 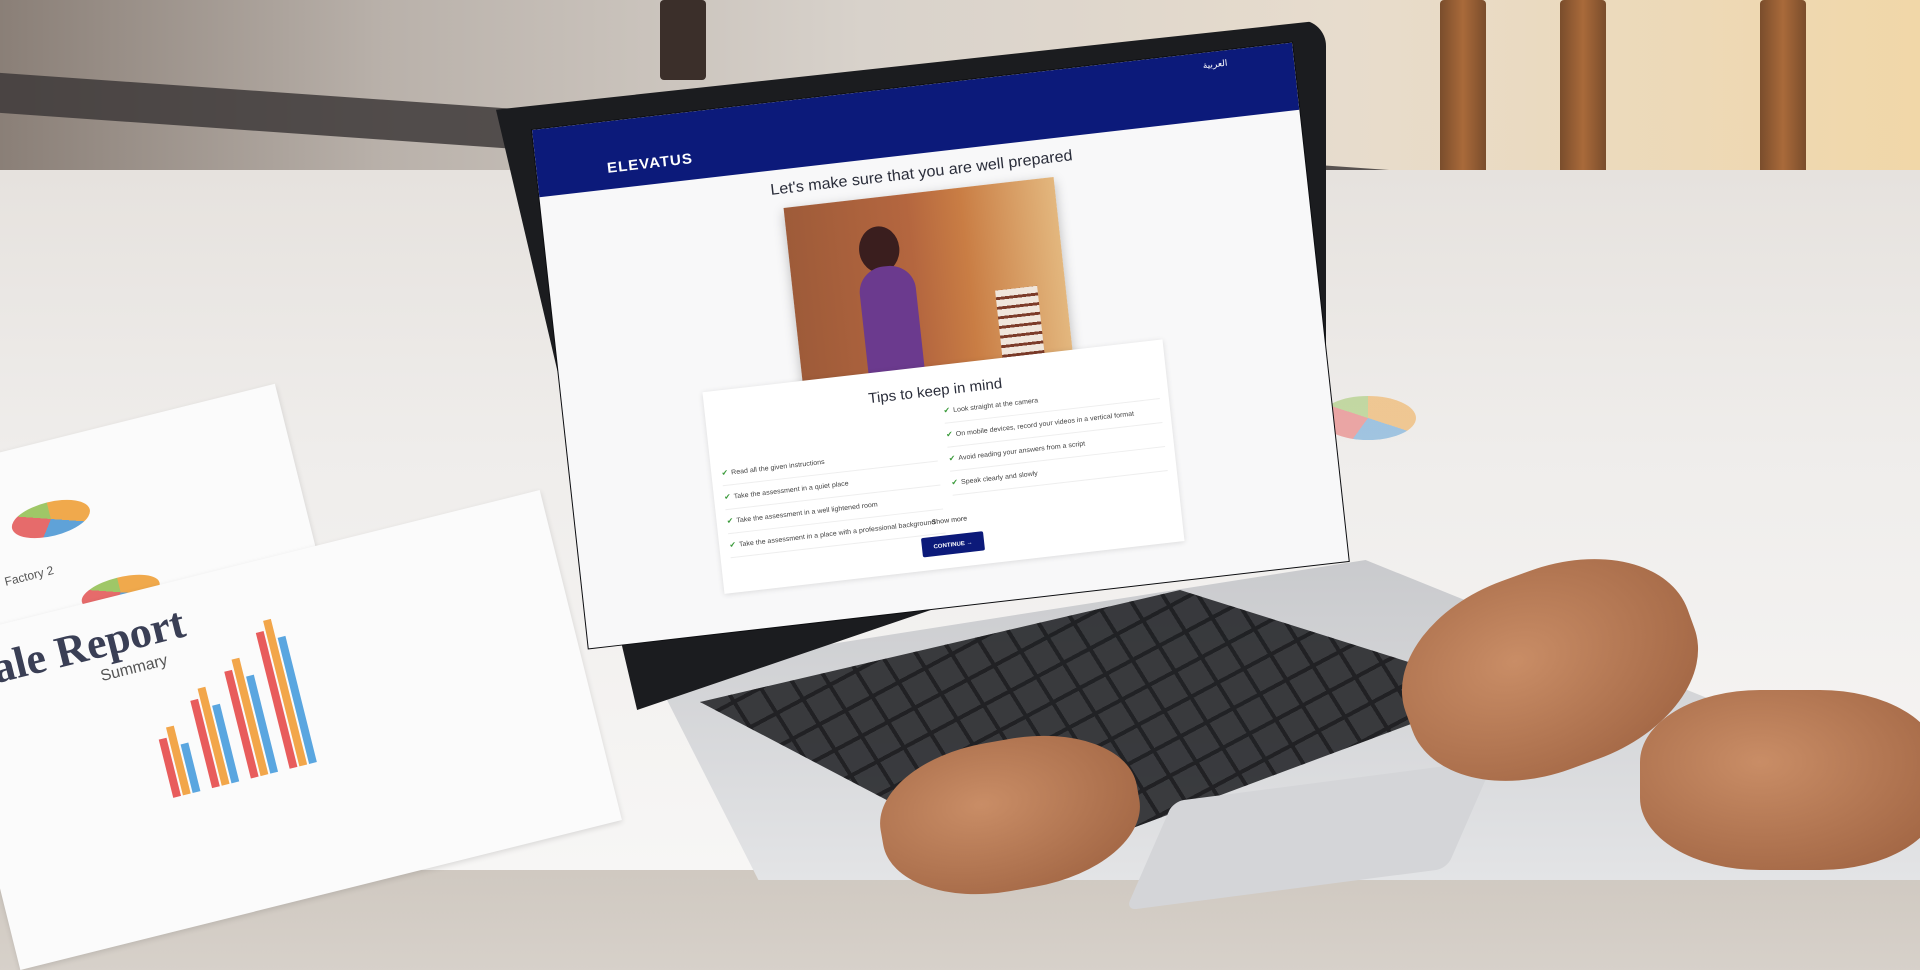 What do you see at coordinates (50, 519) in the screenshot?
I see `pie-chart-icon` at bounding box center [50, 519].